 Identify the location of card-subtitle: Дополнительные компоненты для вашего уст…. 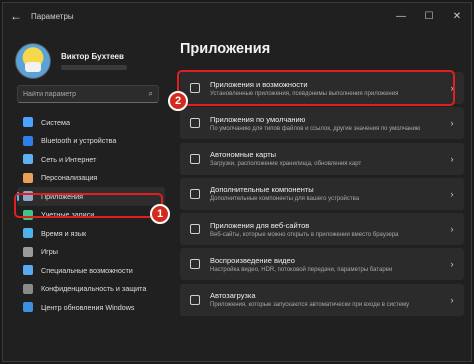
(285, 199).